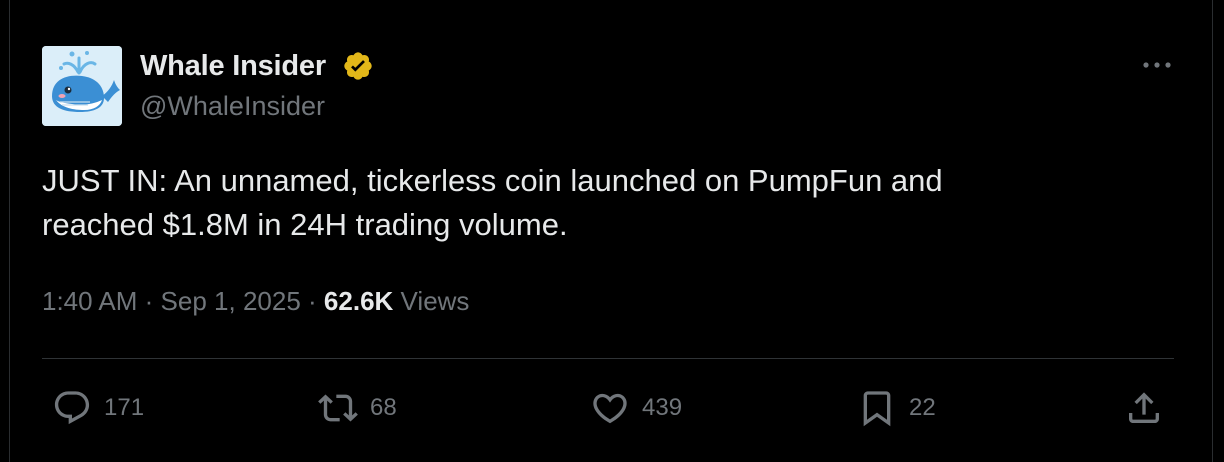 The width and height of the screenshot is (1224, 462). What do you see at coordinates (98, 408) in the screenshot?
I see `reply-button: 171` at bounding box center [98, 408].